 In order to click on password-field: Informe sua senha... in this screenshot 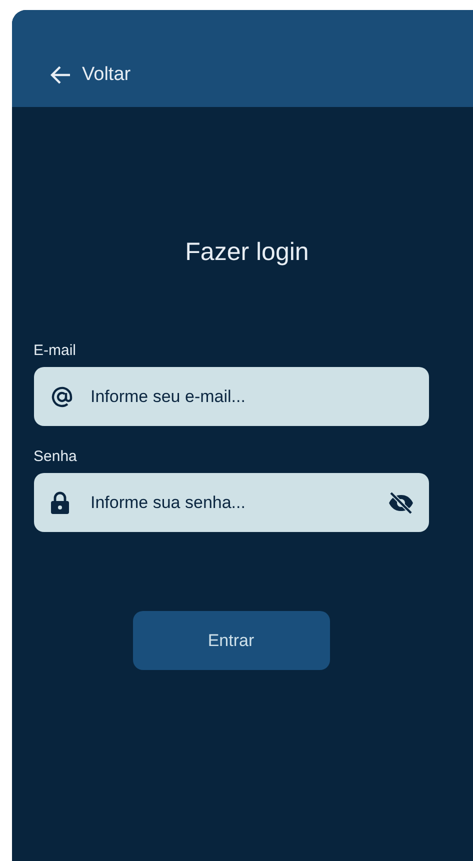, I will do `click(231, 502)`.